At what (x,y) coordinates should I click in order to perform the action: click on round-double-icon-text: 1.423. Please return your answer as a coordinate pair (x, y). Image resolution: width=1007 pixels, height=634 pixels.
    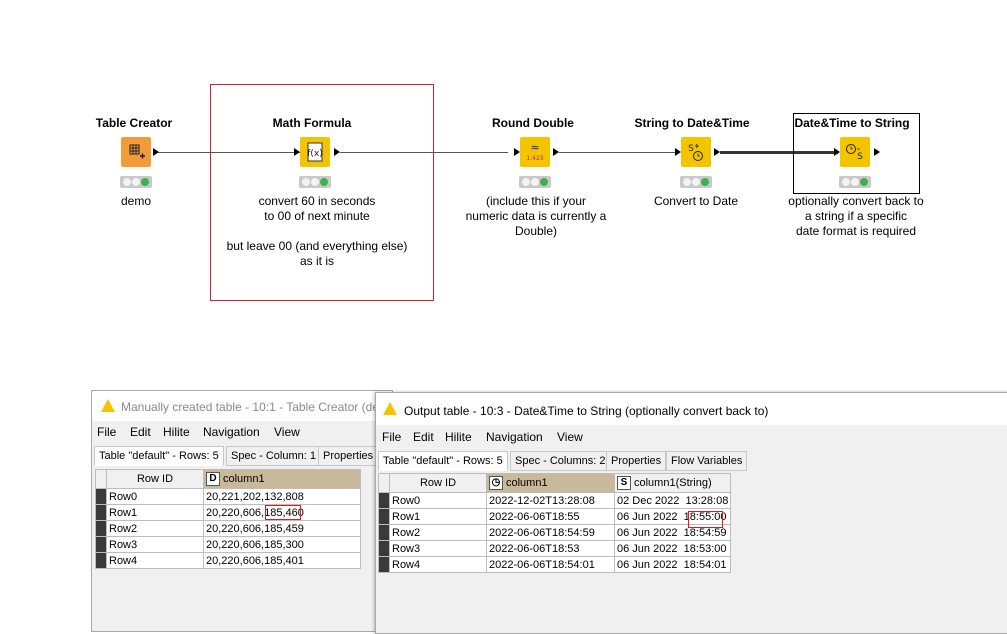
    Looking at the image, I should click on (534, 158).